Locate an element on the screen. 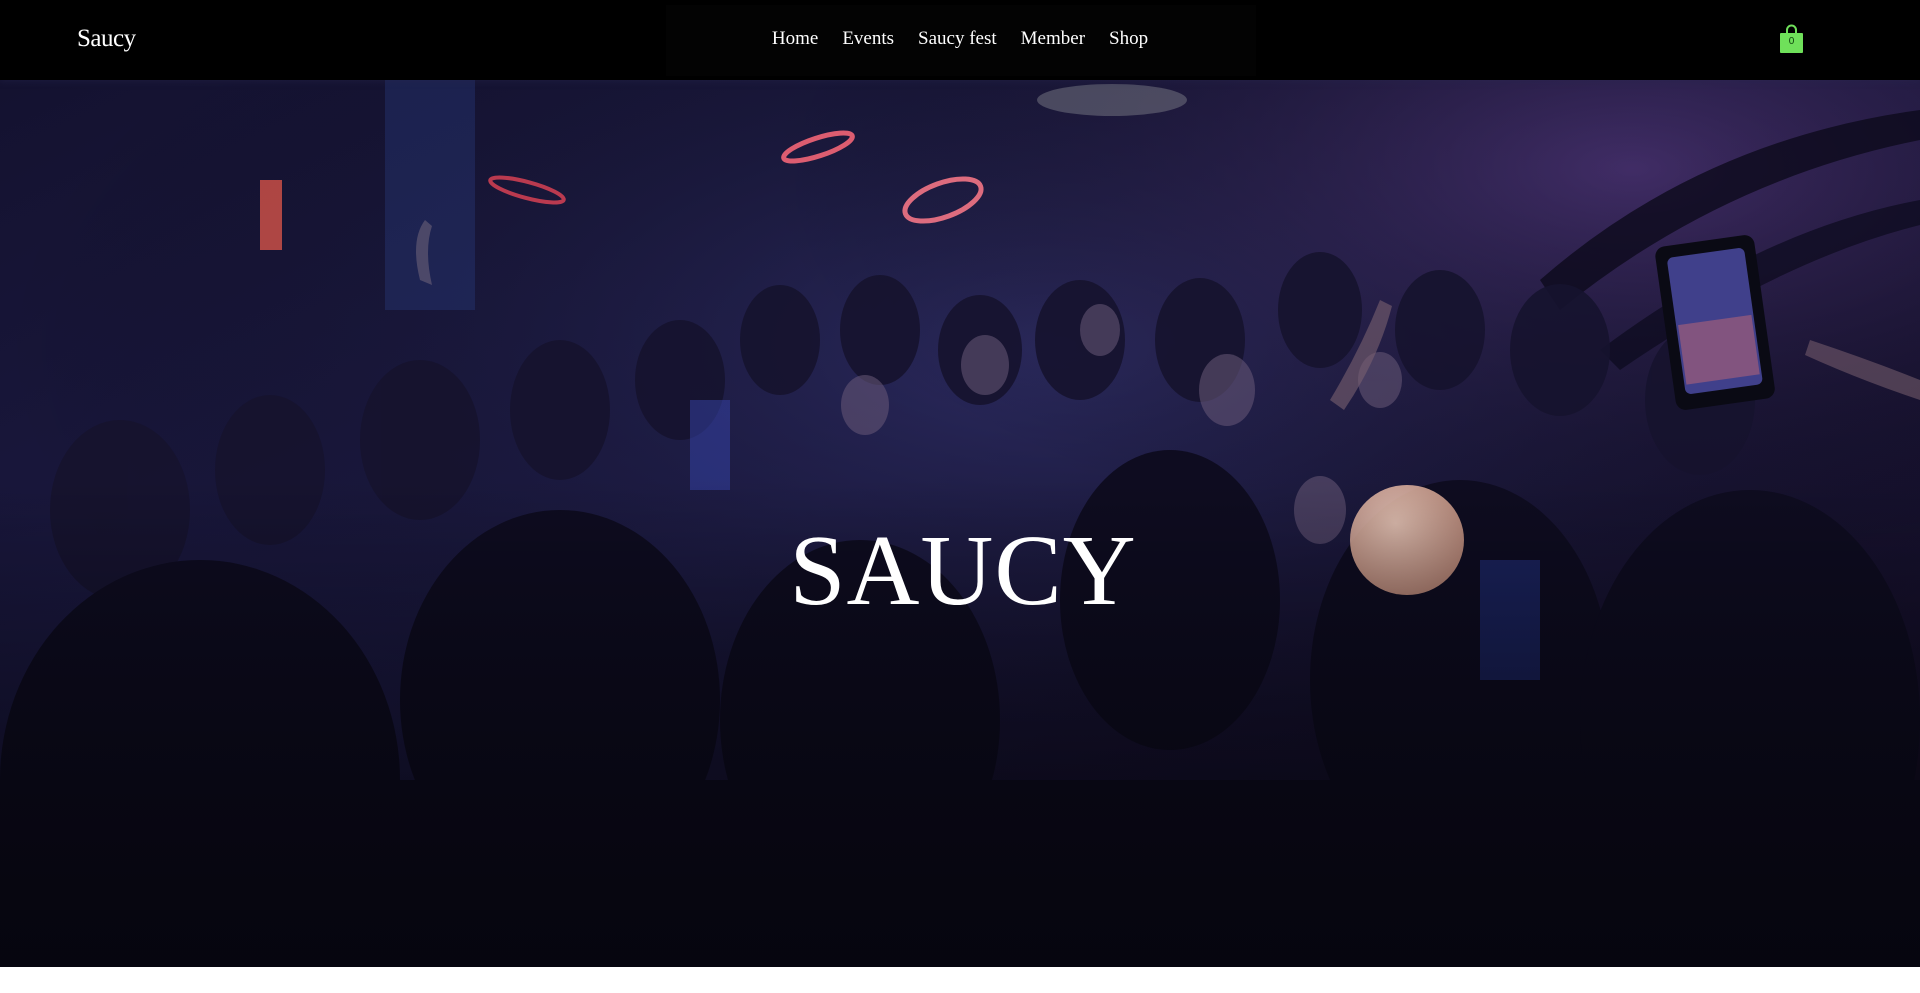 Image resolution: width=1920 pixels, height=993 pixels. hero-title: SAUCY is located at coordinates (963, 570).